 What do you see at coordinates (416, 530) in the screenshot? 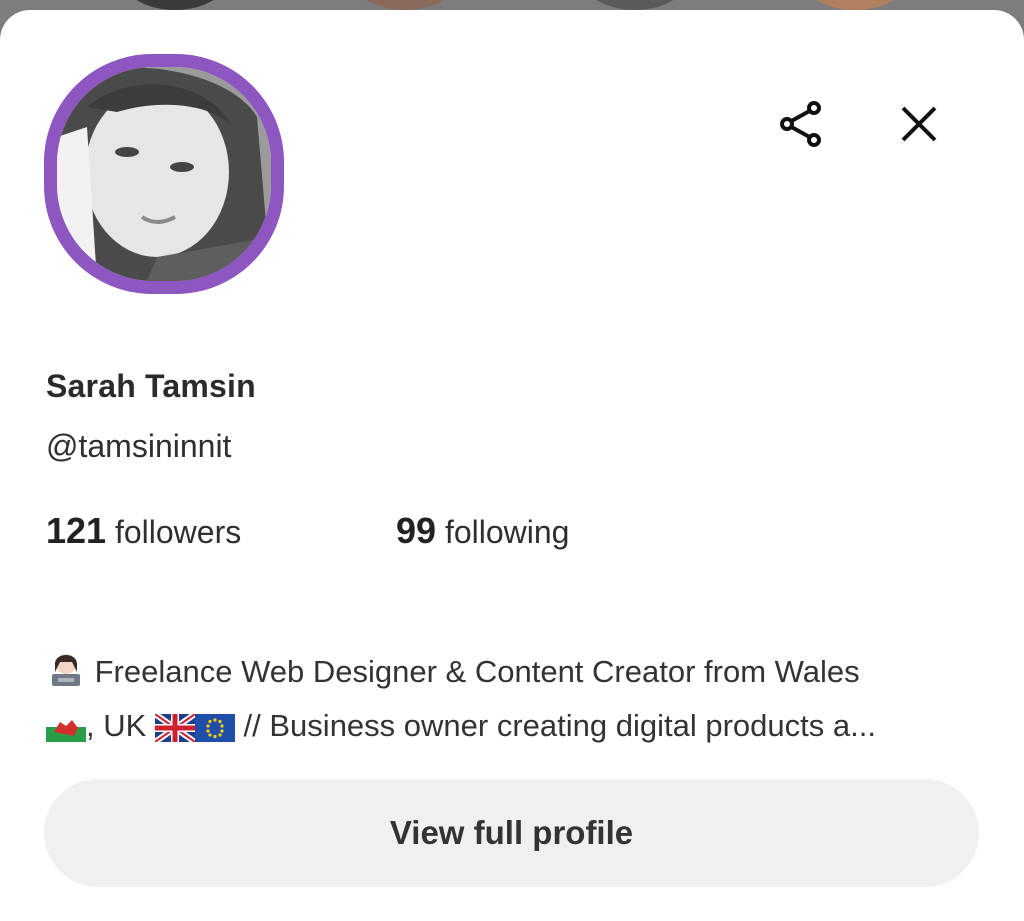
I see `following-count: 99` at bounding box center [416, 530].